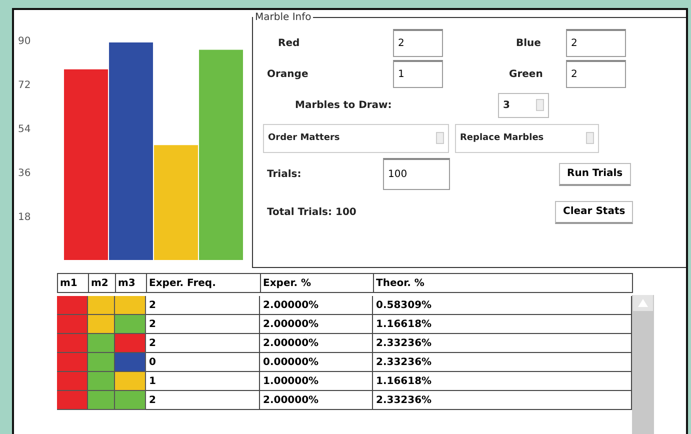 This screenshot has height=434, width=691. What do you see at coordinates (594, 212) in the screenshot?
I see `clear-stats-button: Clear Stats` at bounding box center [594, 212].